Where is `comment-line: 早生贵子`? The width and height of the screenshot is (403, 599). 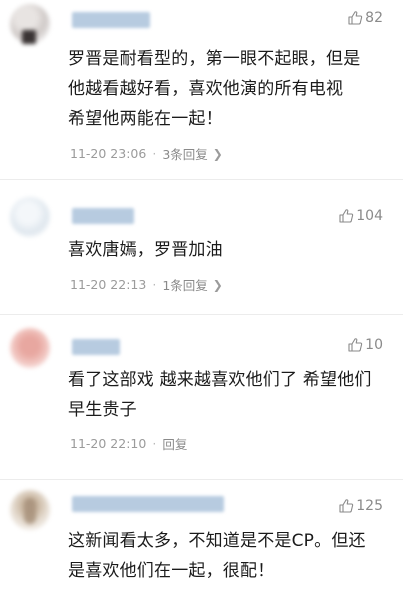
comment-line: 早生贵子 is located at coordinates (102, 410).